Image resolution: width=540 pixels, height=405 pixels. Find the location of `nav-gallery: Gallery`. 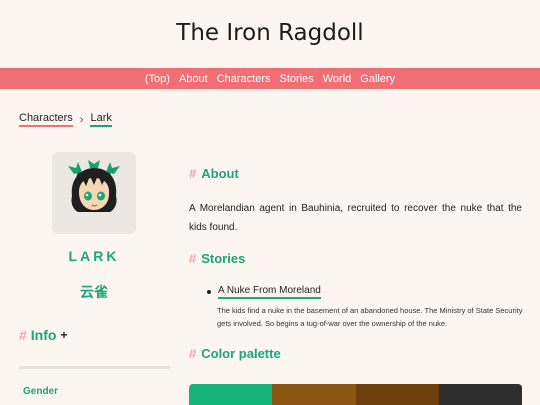

nav-gallery: Gallery is located at coordinates (377, 79).